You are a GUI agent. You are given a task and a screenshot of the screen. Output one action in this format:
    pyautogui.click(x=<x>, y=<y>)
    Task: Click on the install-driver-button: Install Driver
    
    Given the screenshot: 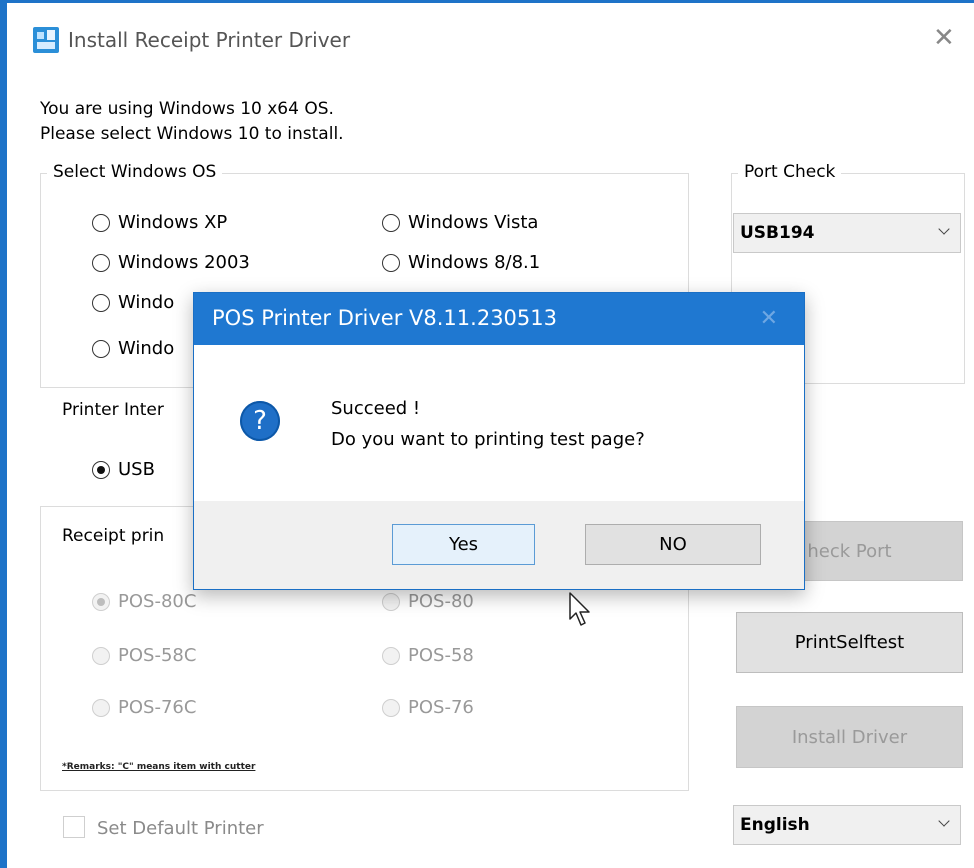 What is the action you would take?
    pyautogui.click(x=849, y=737)
    